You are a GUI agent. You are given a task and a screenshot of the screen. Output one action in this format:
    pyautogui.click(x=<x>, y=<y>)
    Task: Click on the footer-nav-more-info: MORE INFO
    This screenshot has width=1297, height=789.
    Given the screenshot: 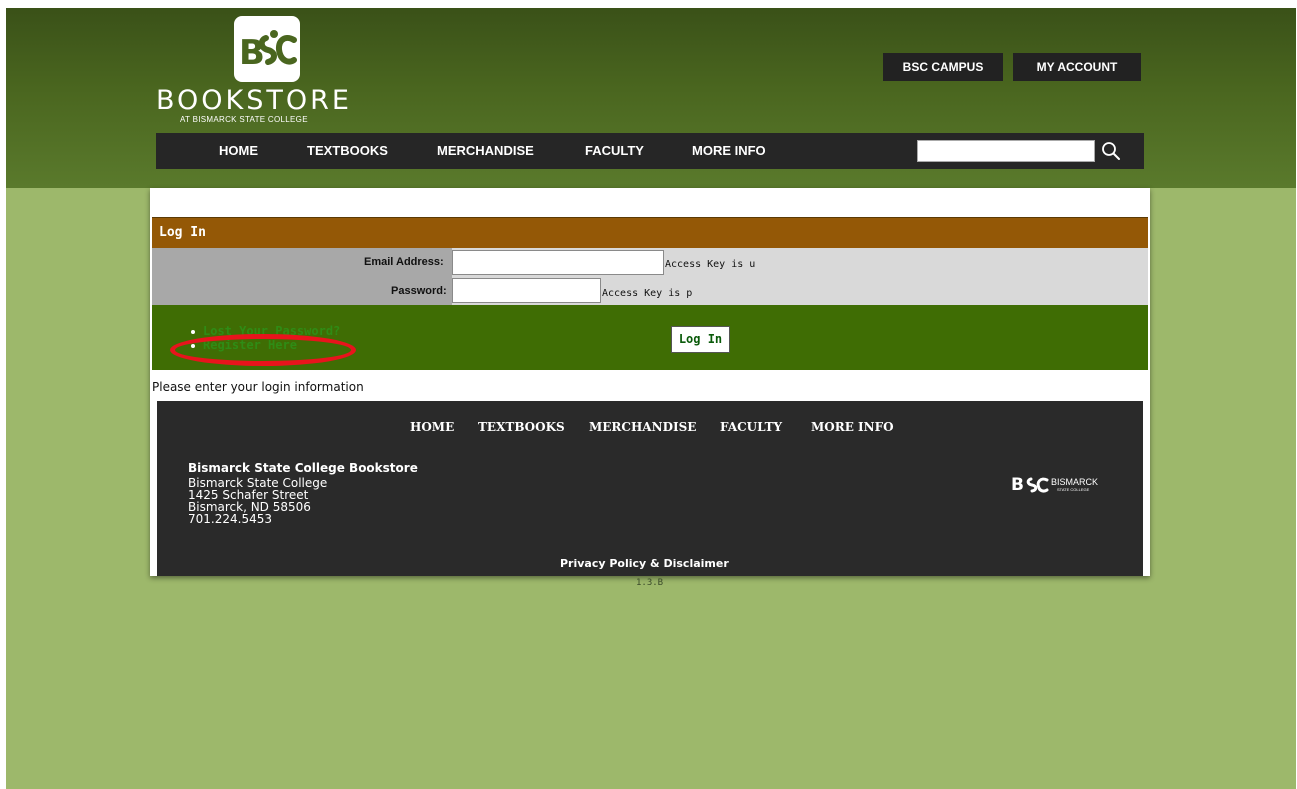 What is the action you would take?
    pyautogui.click(x=852, y=427)
    